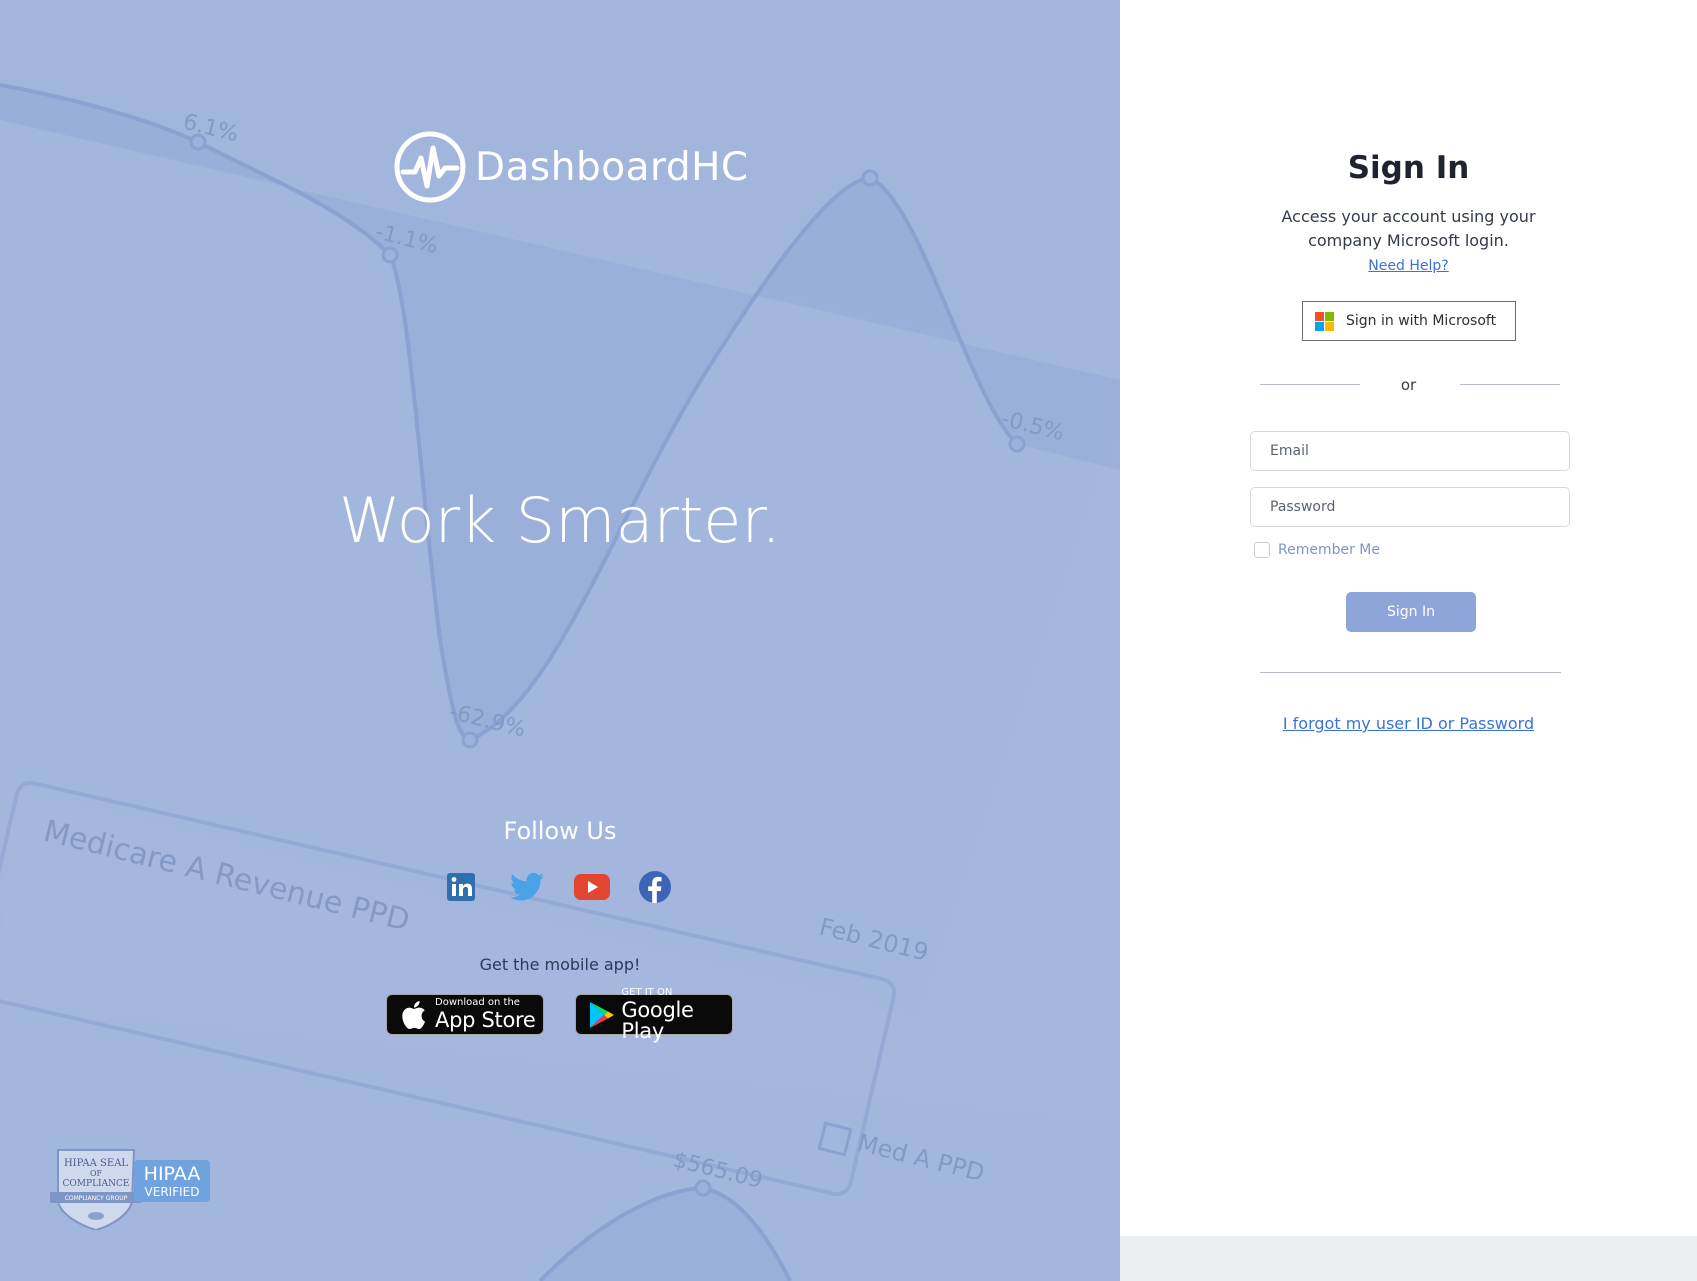 The image size is (1697, 1281). I want to click on email-field, so click(1410, 451).